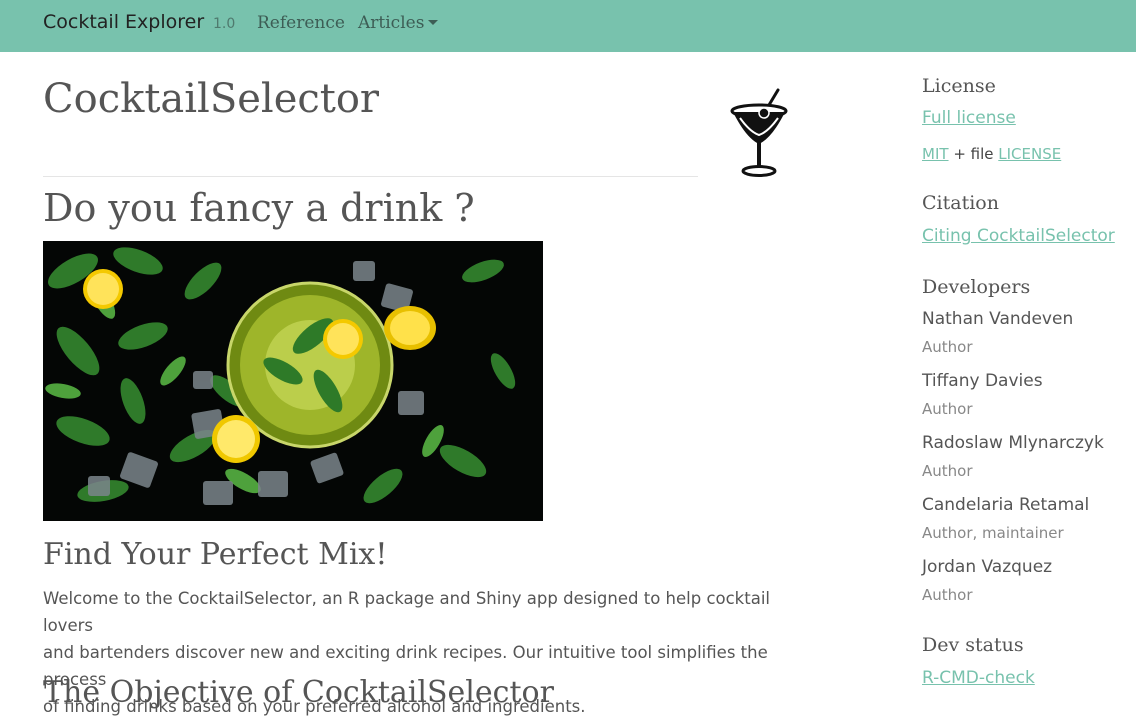 This screenshot has width=1136, height=720. I want to click on r-cmd-check-badge: R-CMD-check, so click(978, 678).